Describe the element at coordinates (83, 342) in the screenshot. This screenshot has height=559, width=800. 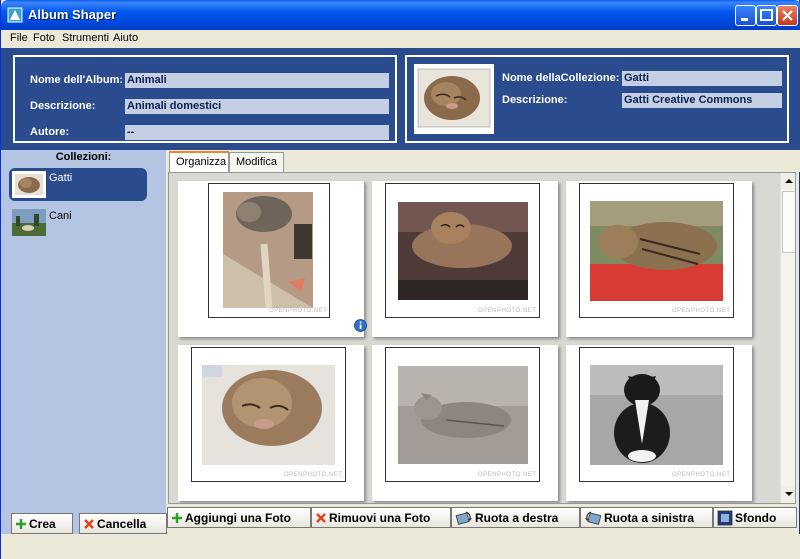
I see `collections-sidebar: Collezioni: Gatti Cani` at that location.